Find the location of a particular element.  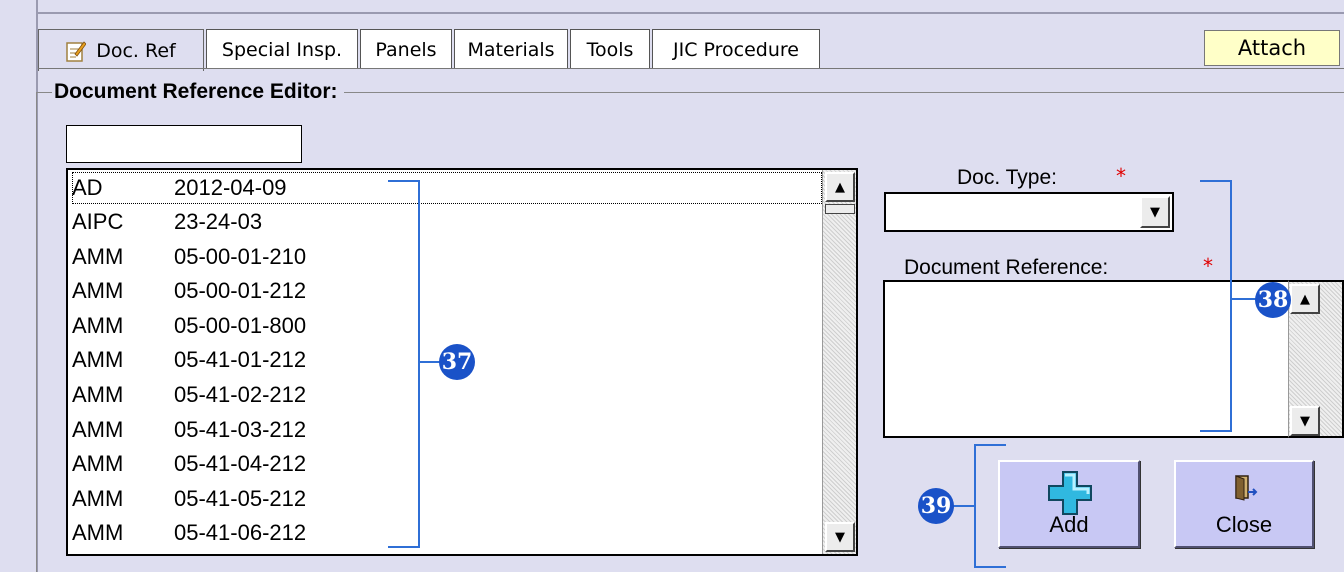

textarea-scrollbar: ▲ ▼ is located at coordinates (1316, 359).